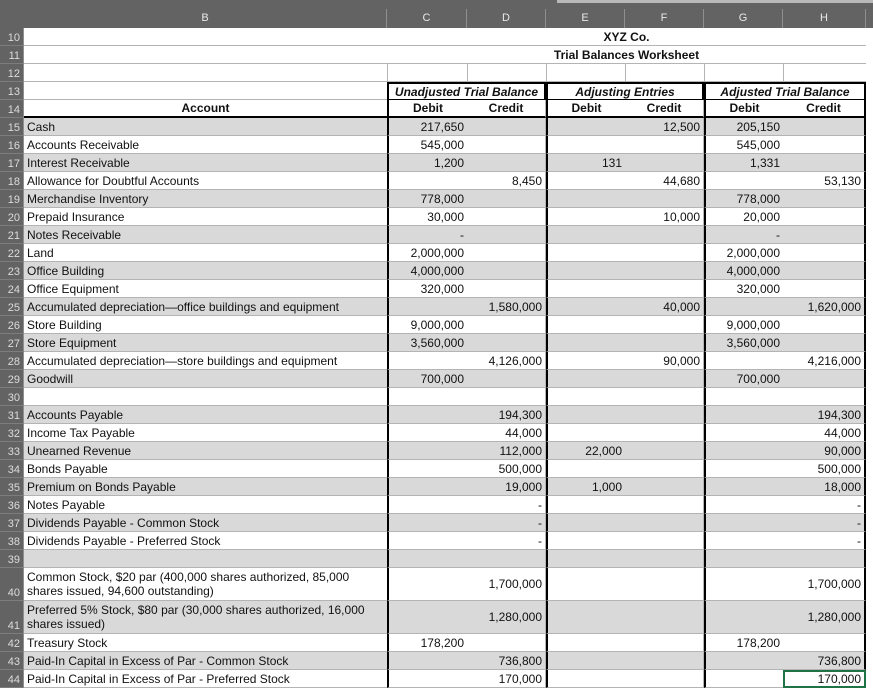  I want to click on row-header-34: 34, so click(12, 469).